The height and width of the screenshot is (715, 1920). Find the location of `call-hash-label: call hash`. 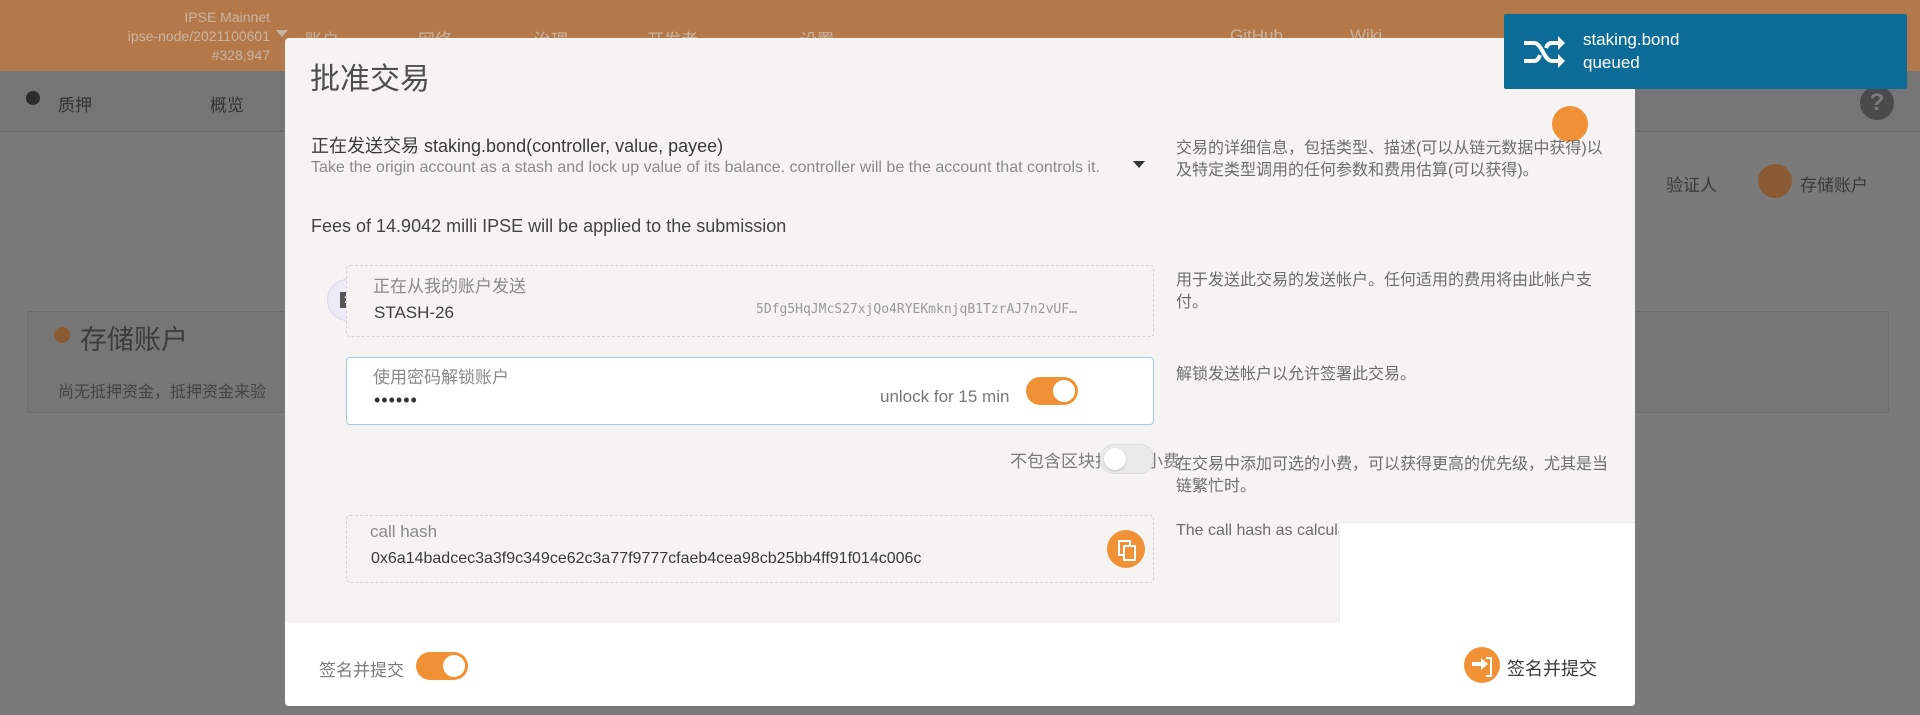

call-hash-label: call hash is located at coordinates (404, 531).